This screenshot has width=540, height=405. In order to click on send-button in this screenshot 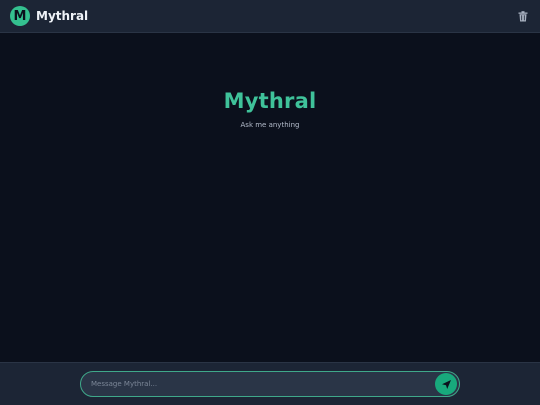, I will do `click(446, 384)`.